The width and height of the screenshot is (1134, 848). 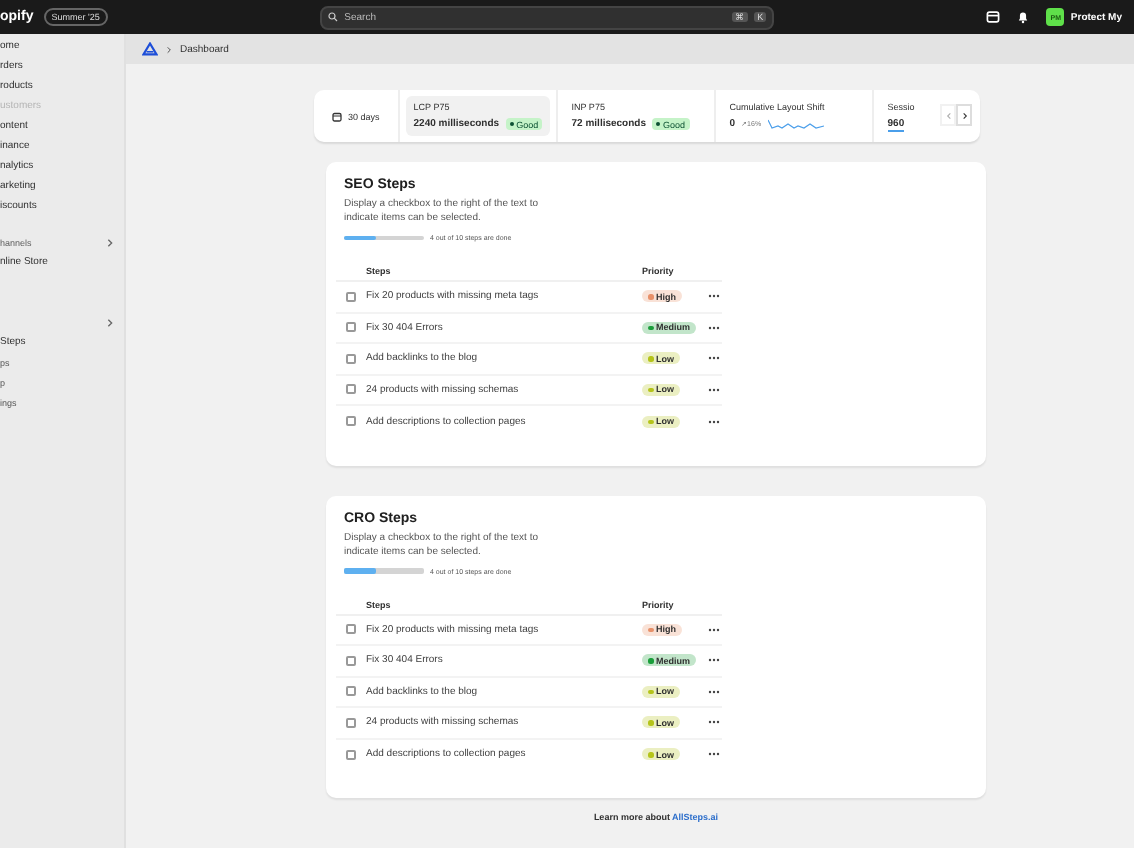 What do you see at coordinates (993, 17) in the screenshot?
I see `store-icon` at bounding box center [993, 17].